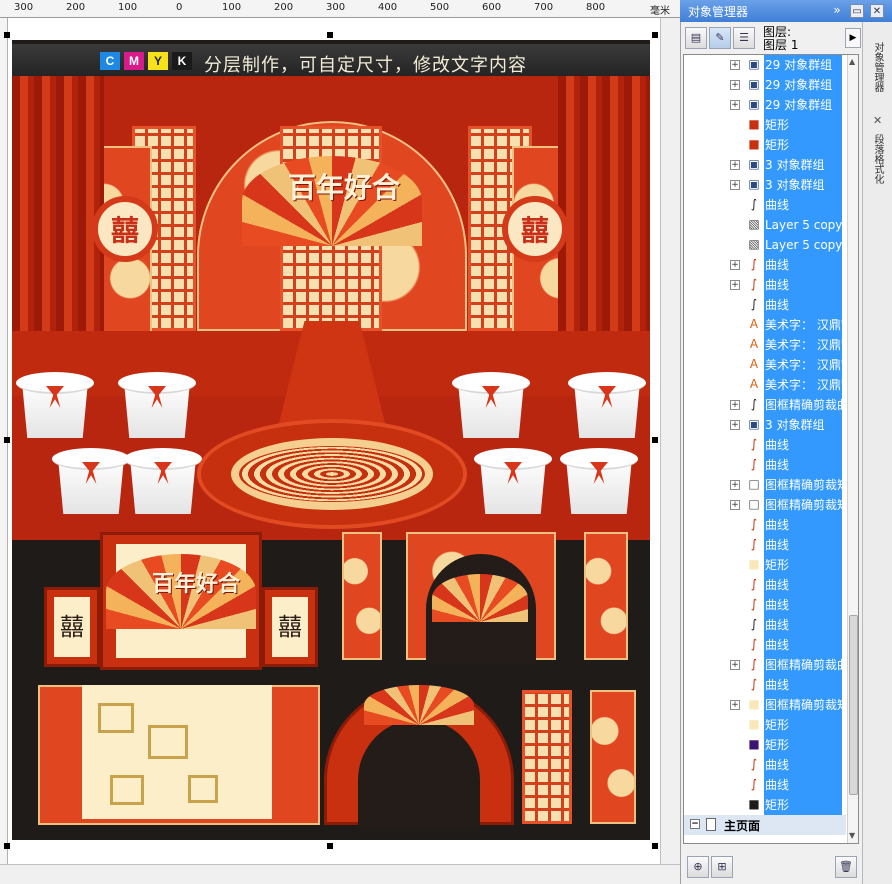  I want to click on layer-manager-icon: ☰, so click(744, 38).